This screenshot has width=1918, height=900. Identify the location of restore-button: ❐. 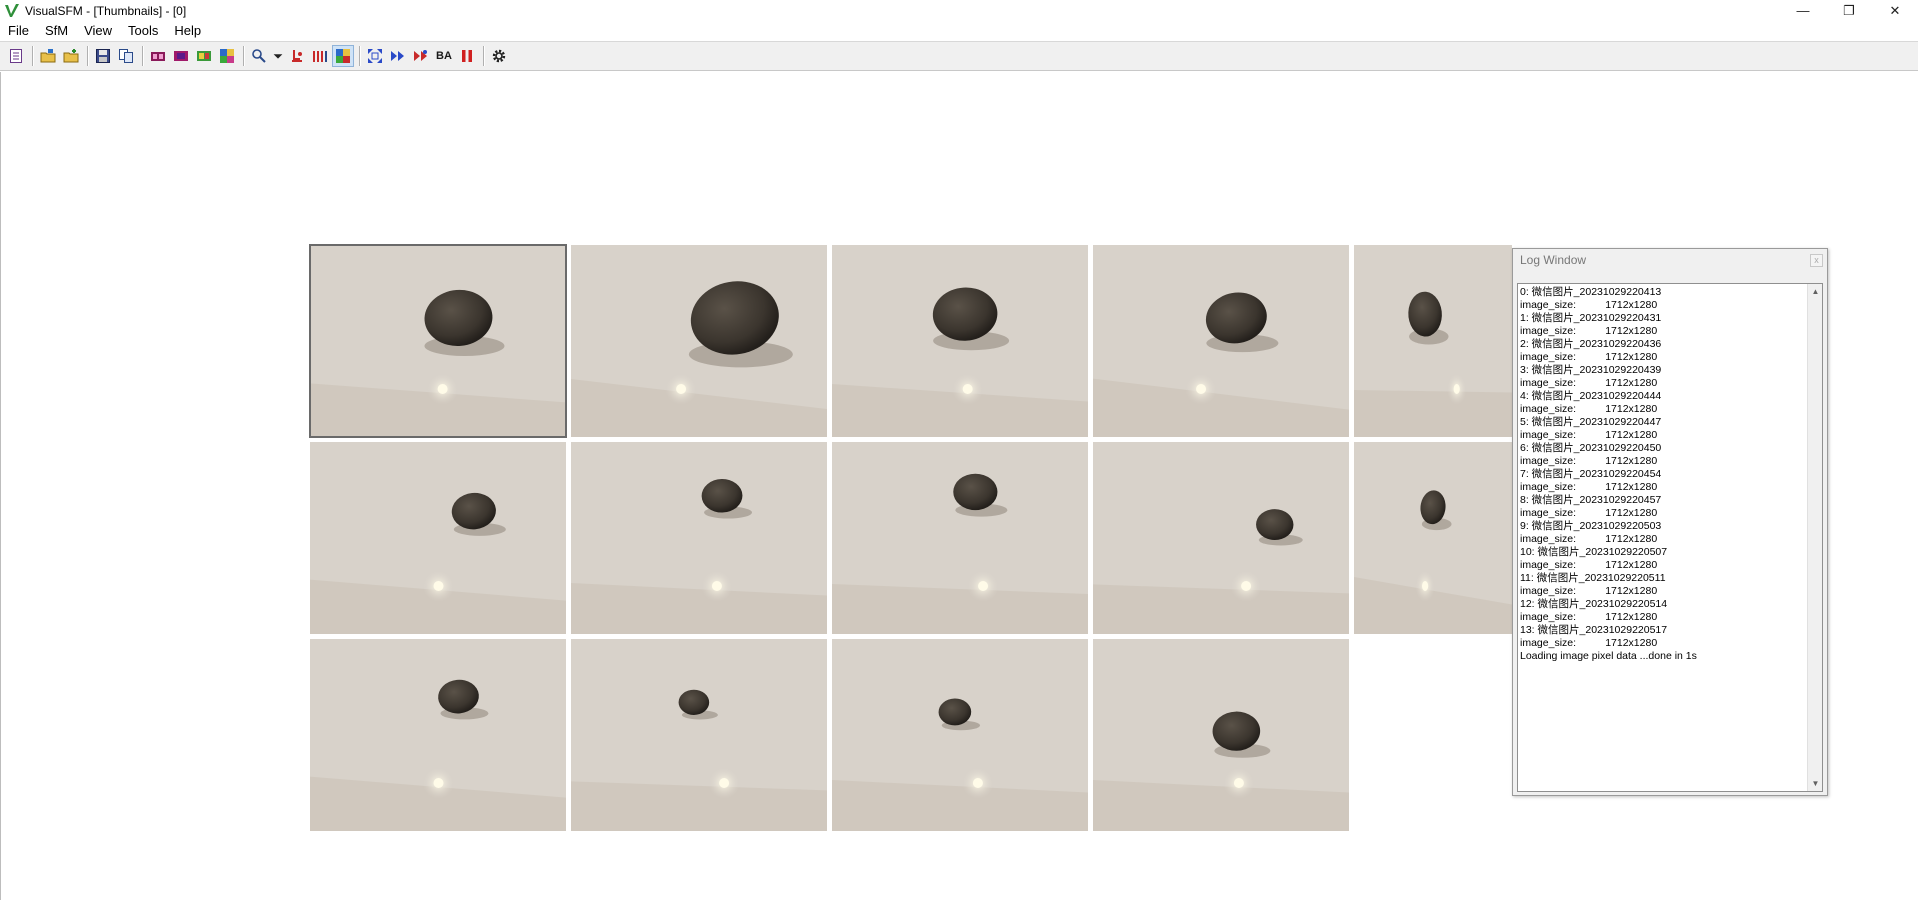
(1849, 10).